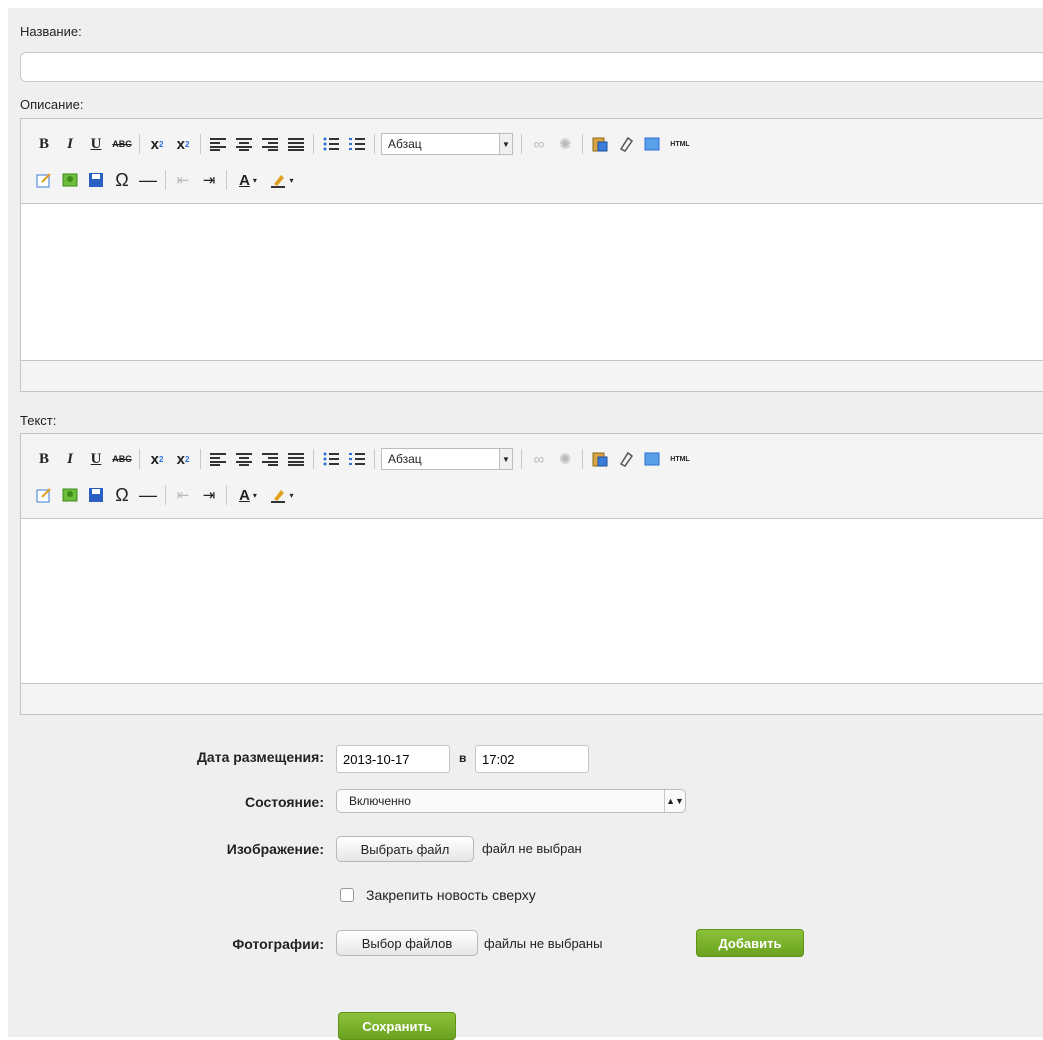  What do you see at coordinates (260, 757) in the screenshot?
I see `publish-date-label: Дата размещения:` at bounding box center [260, 757].